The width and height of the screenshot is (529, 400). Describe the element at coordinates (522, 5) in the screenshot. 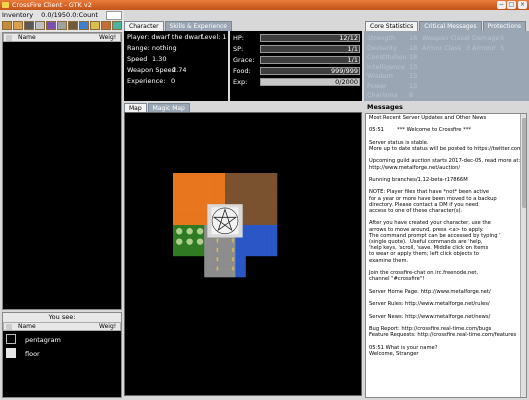

I see `close-button: ×` at that location.